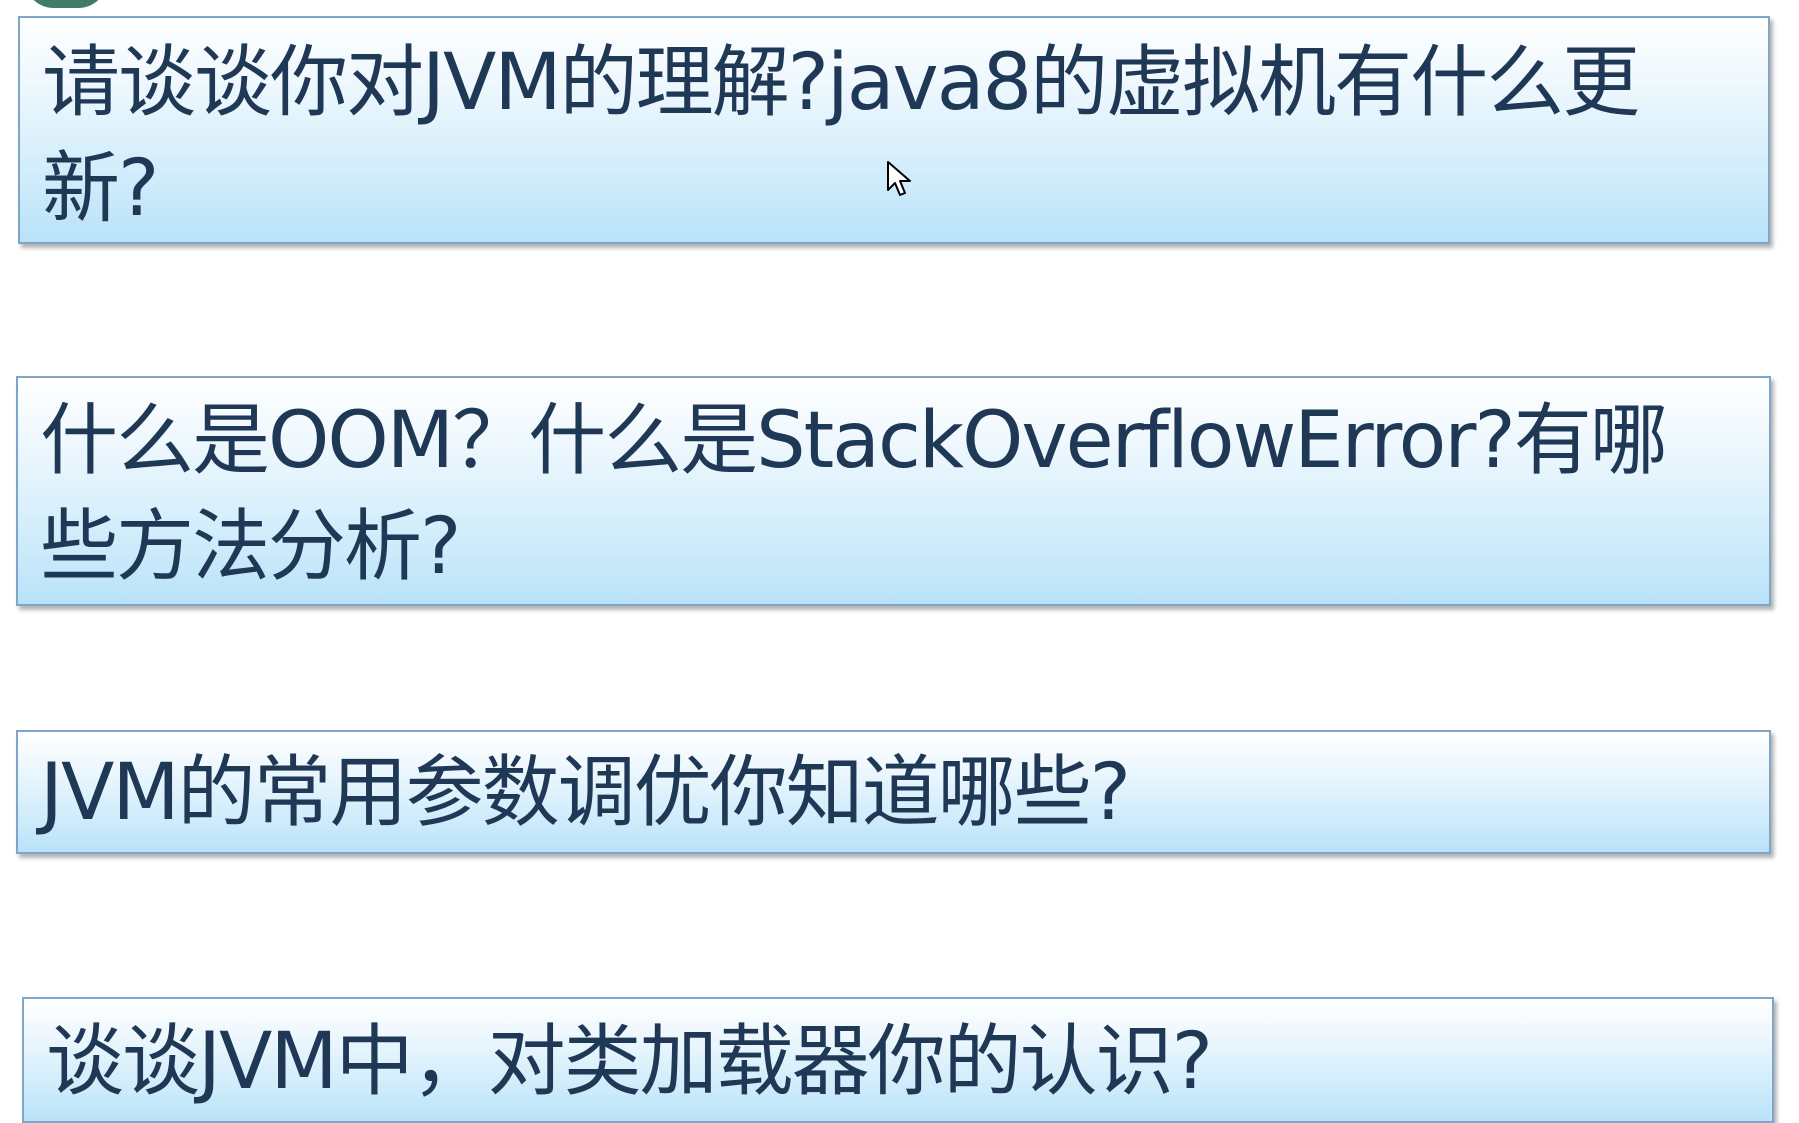  What do you see at coordinates (899, 178) in the screenshot?
I see `mouse-pointer-icon` at bounding box center [899, 178].